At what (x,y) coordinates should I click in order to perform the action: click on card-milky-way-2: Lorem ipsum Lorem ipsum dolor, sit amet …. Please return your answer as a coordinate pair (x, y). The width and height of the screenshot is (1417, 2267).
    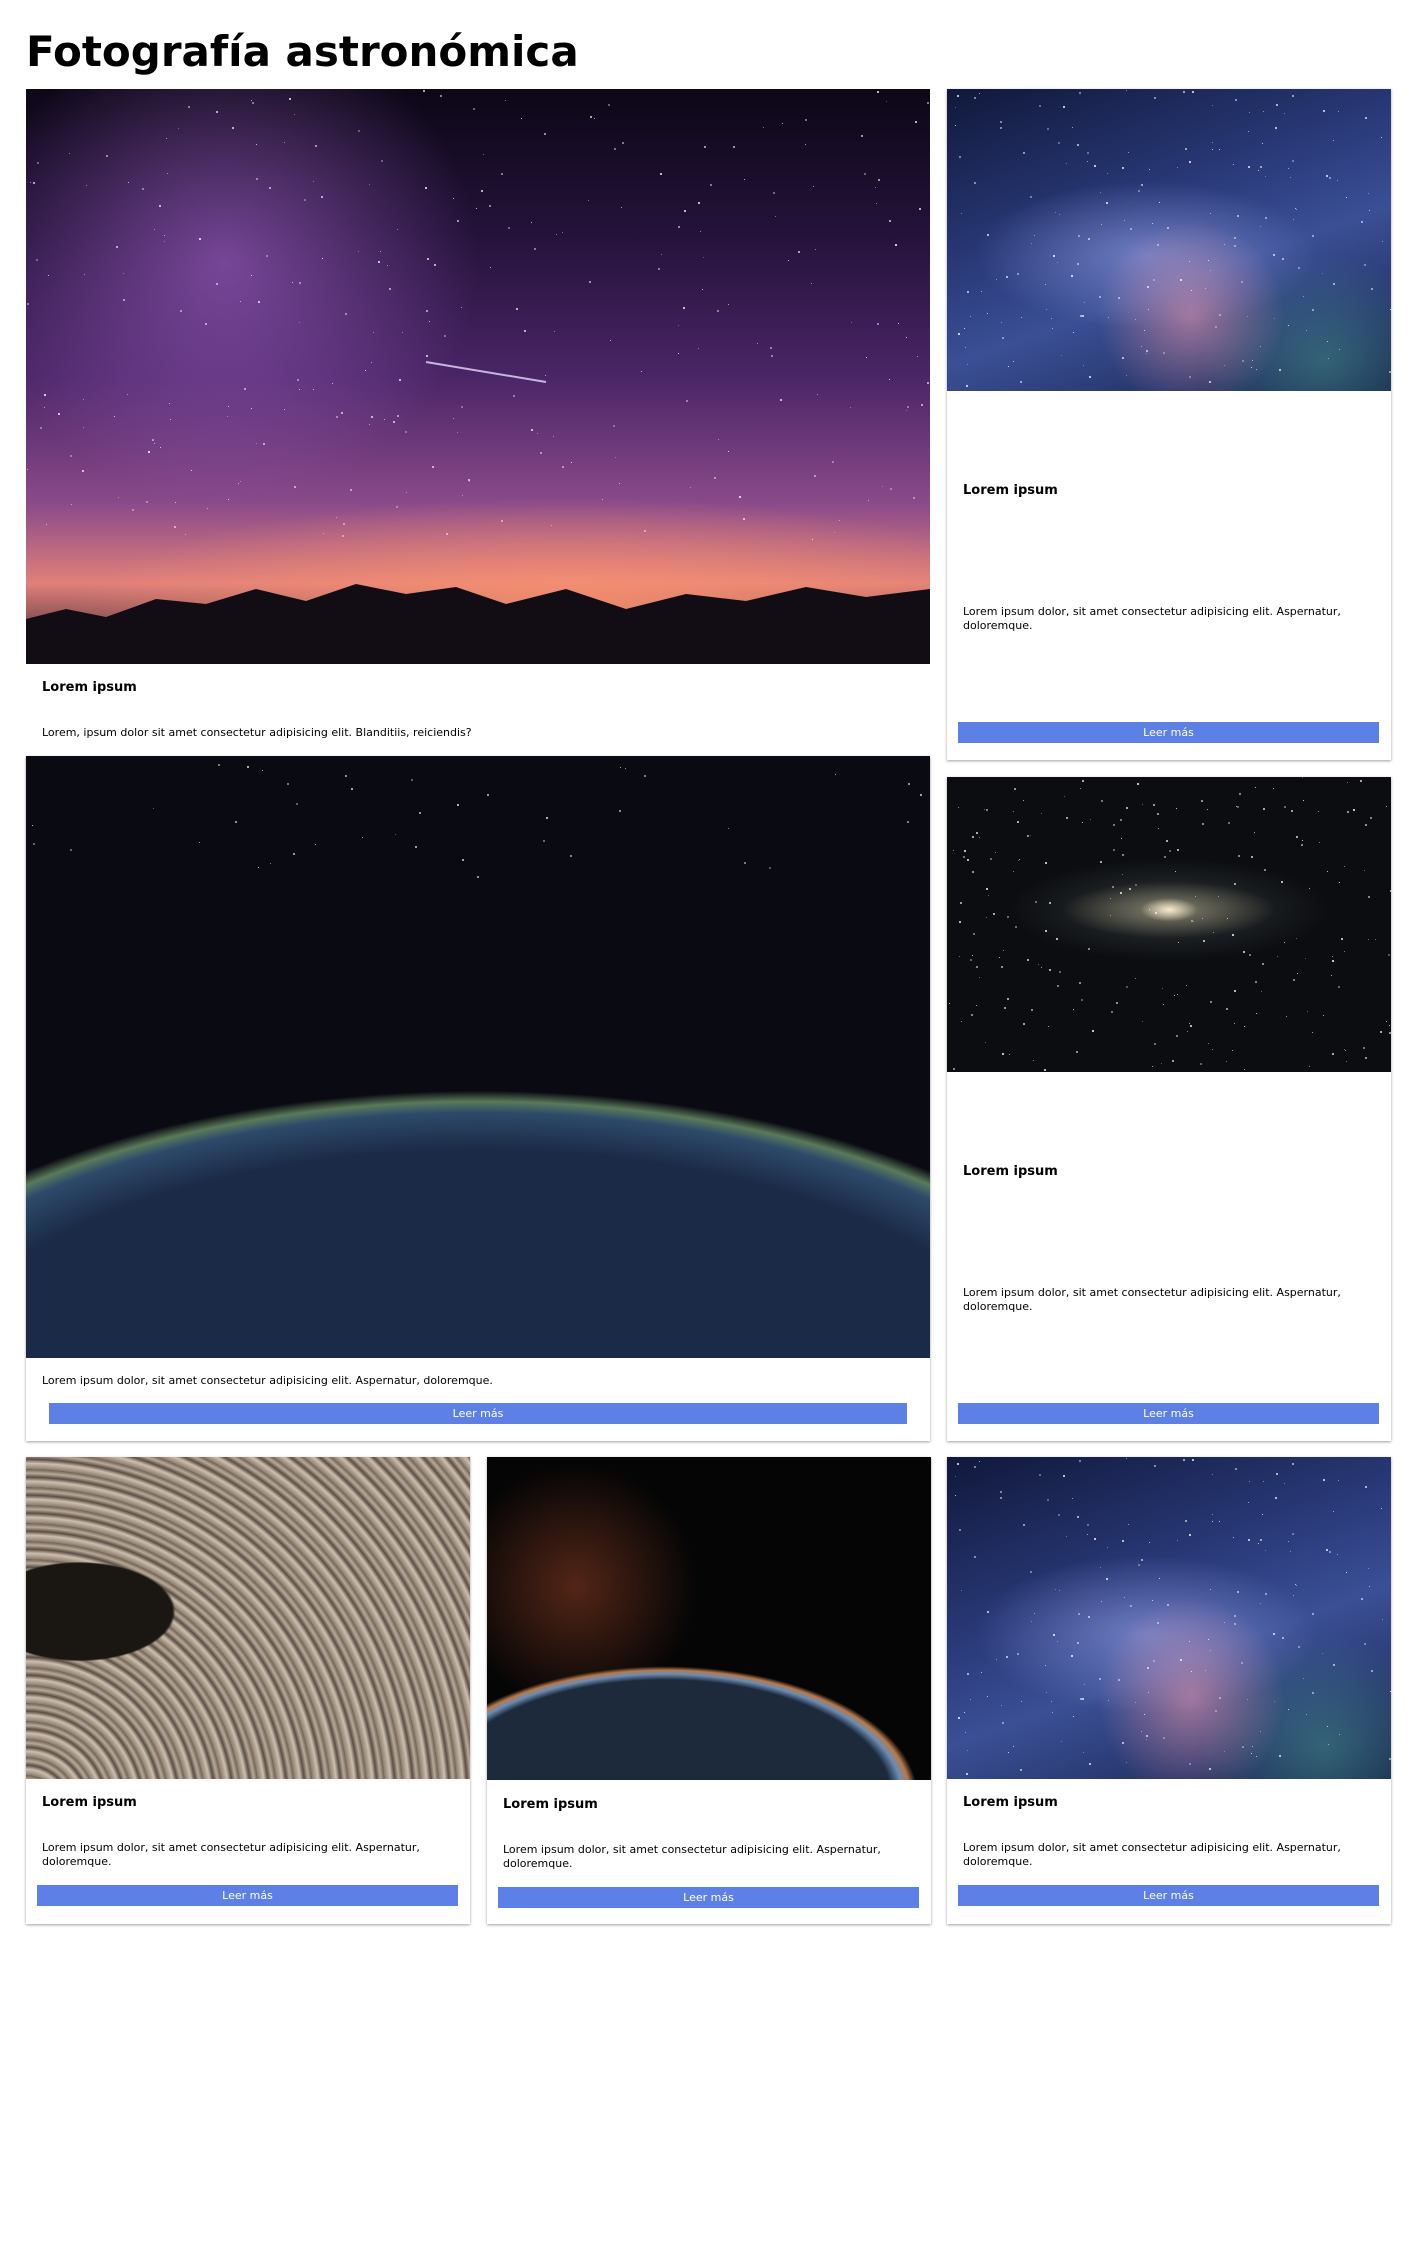
    Looking at the image, I should click on (1169, 1690).